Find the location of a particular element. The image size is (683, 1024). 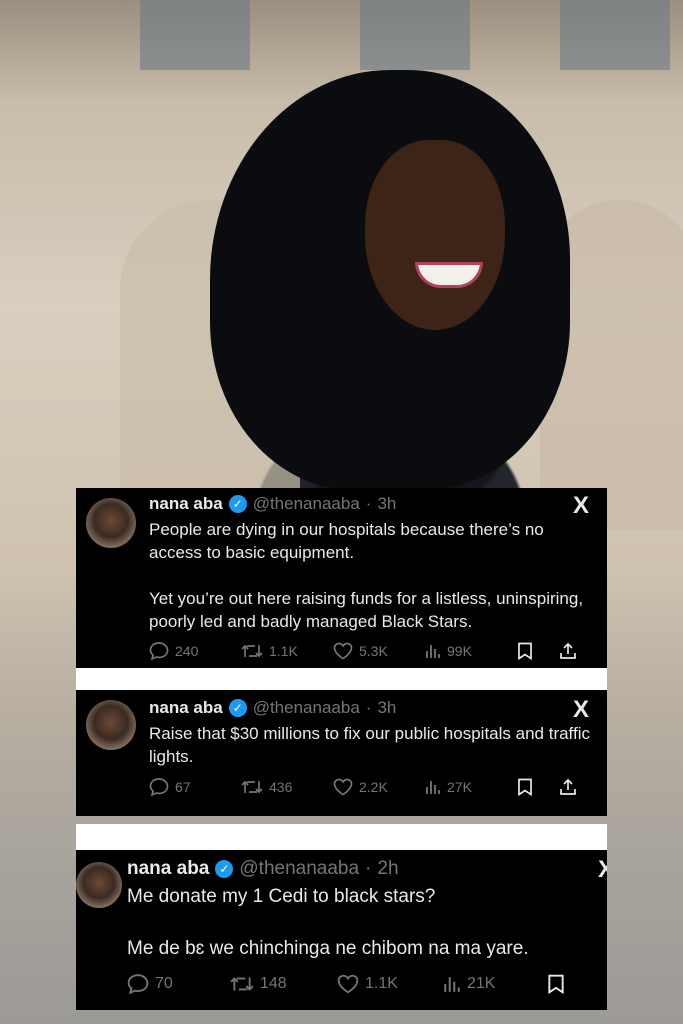

retweet-button: 1.1K is located at coordinates (287, 651).